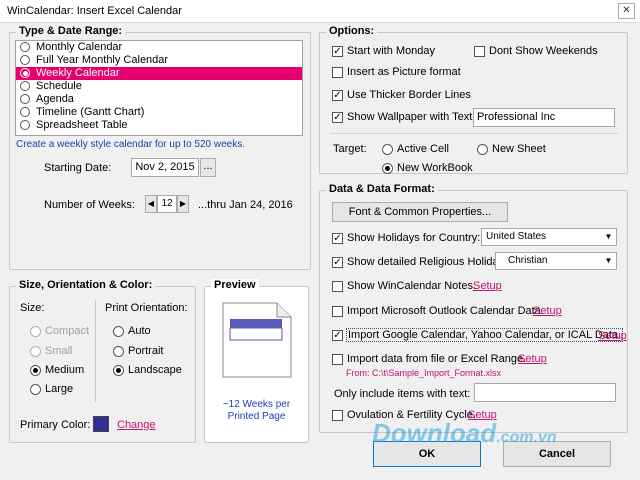  Describe the element at coordinates (89, 205) in the screenshot. I see `number-of-weeks-label: Number of Weeks:` at that location.